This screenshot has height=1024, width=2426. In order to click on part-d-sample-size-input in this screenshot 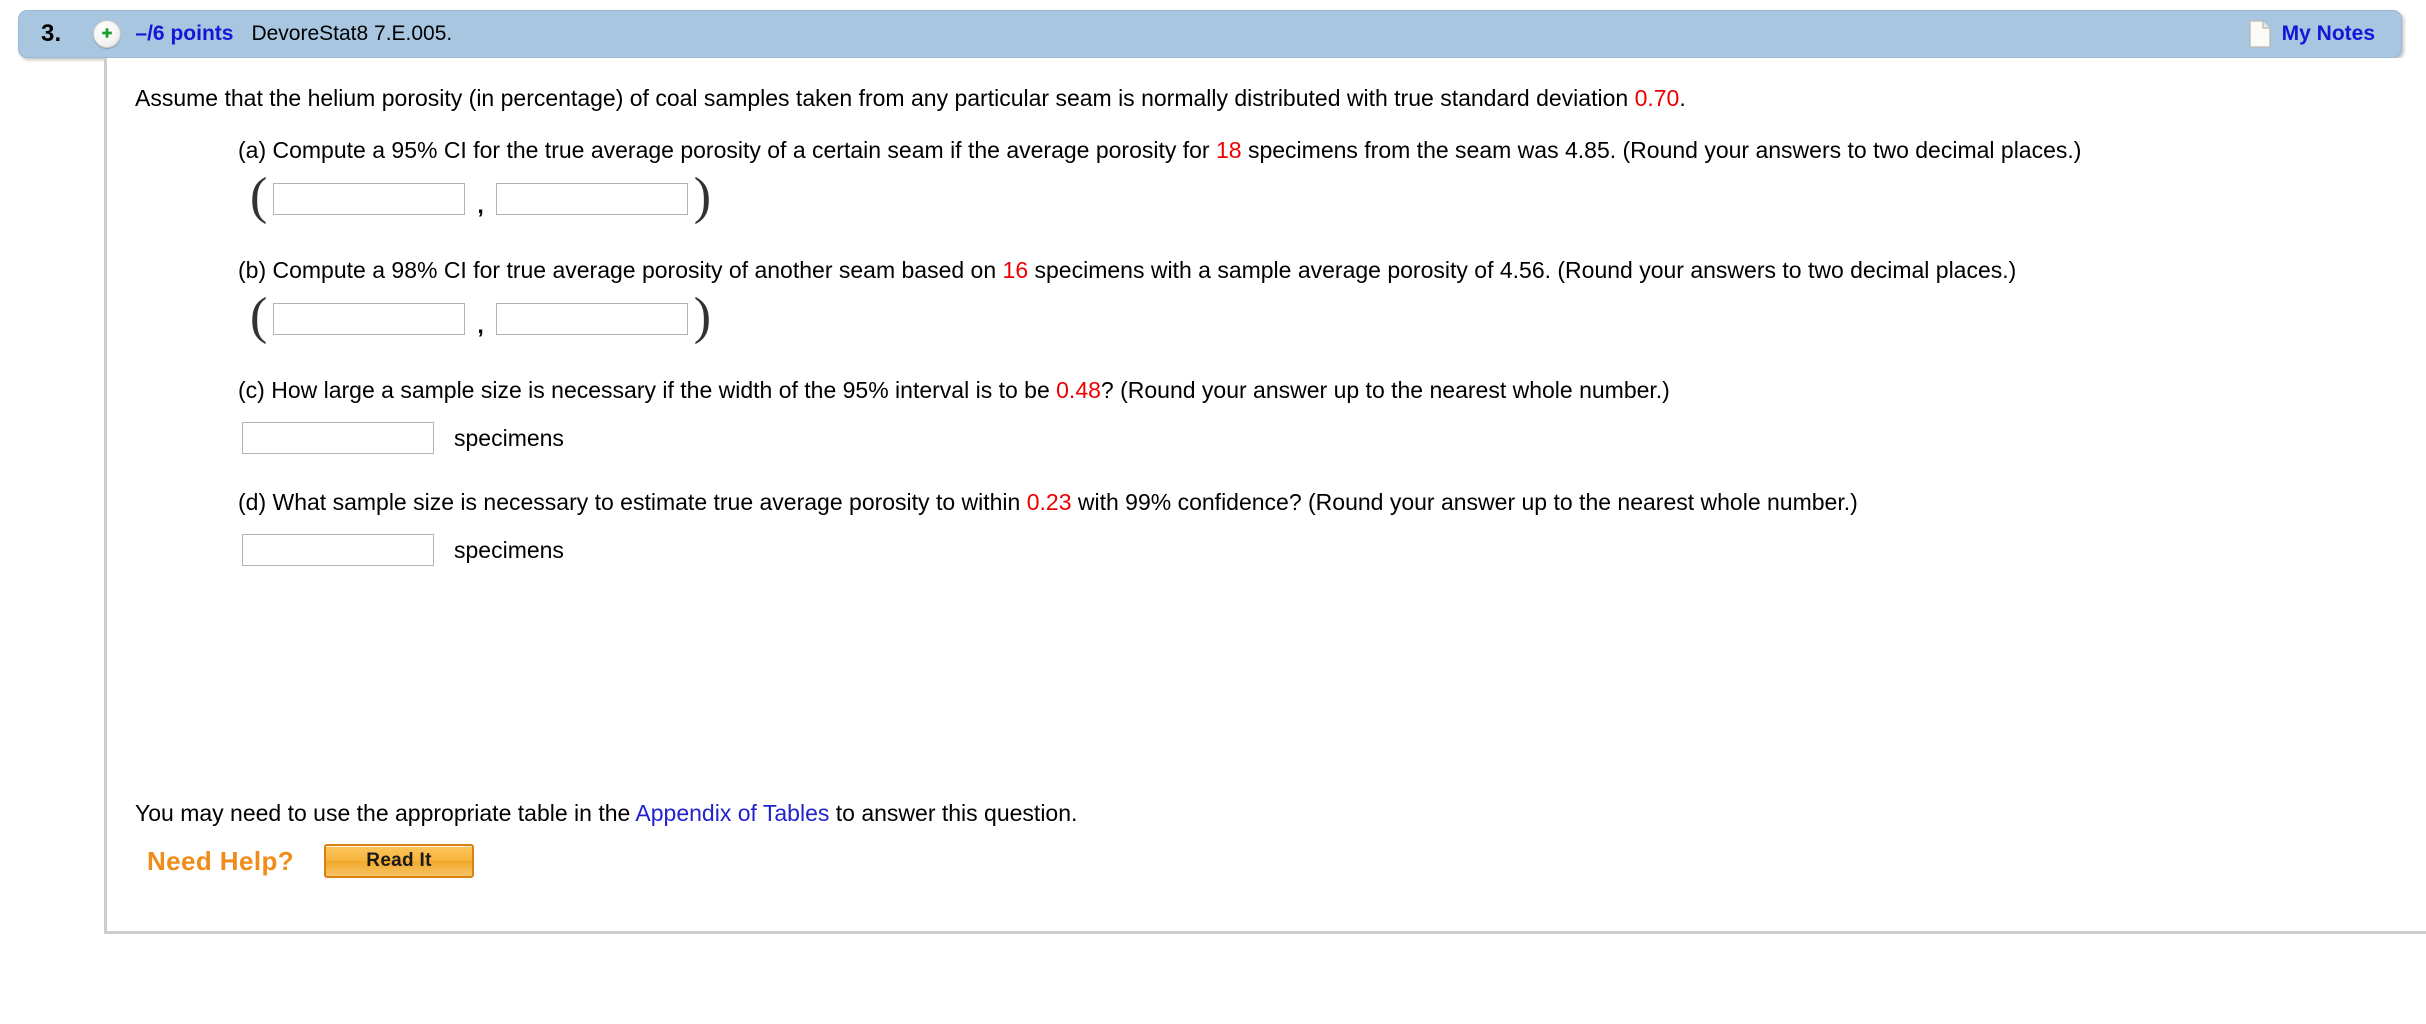, I will do `click(338, 550)`.